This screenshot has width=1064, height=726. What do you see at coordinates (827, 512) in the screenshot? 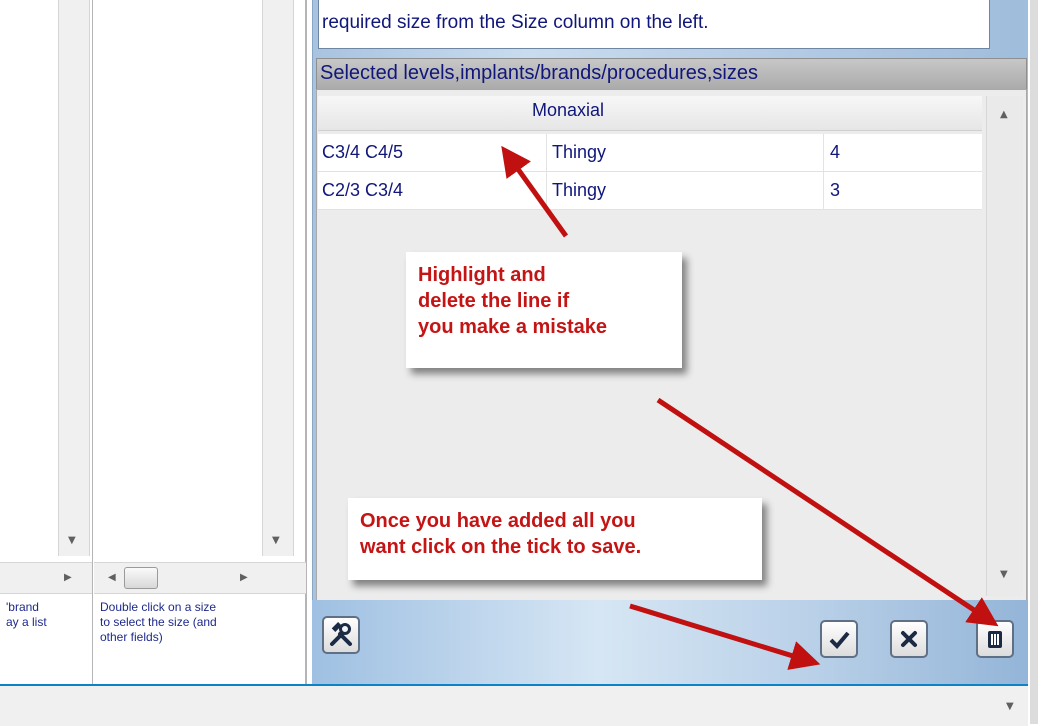
I see `arrow-to-delete` at bounding box center [827, 512].